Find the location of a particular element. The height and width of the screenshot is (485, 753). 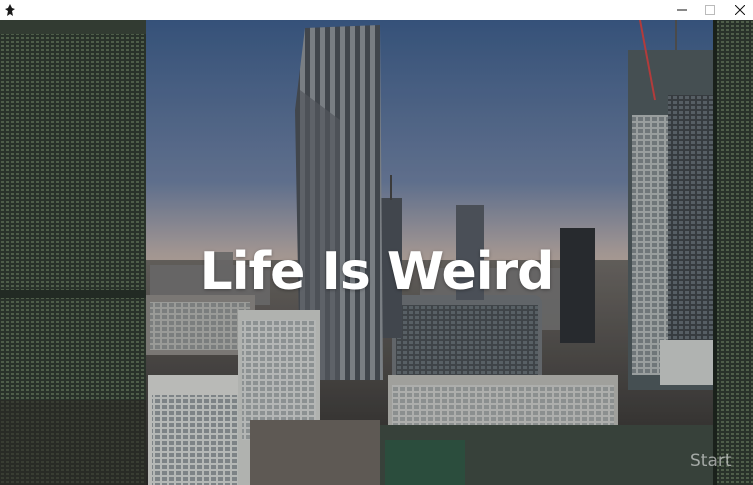

game-title: Life Is Weird is located at coordinates (377, 272).